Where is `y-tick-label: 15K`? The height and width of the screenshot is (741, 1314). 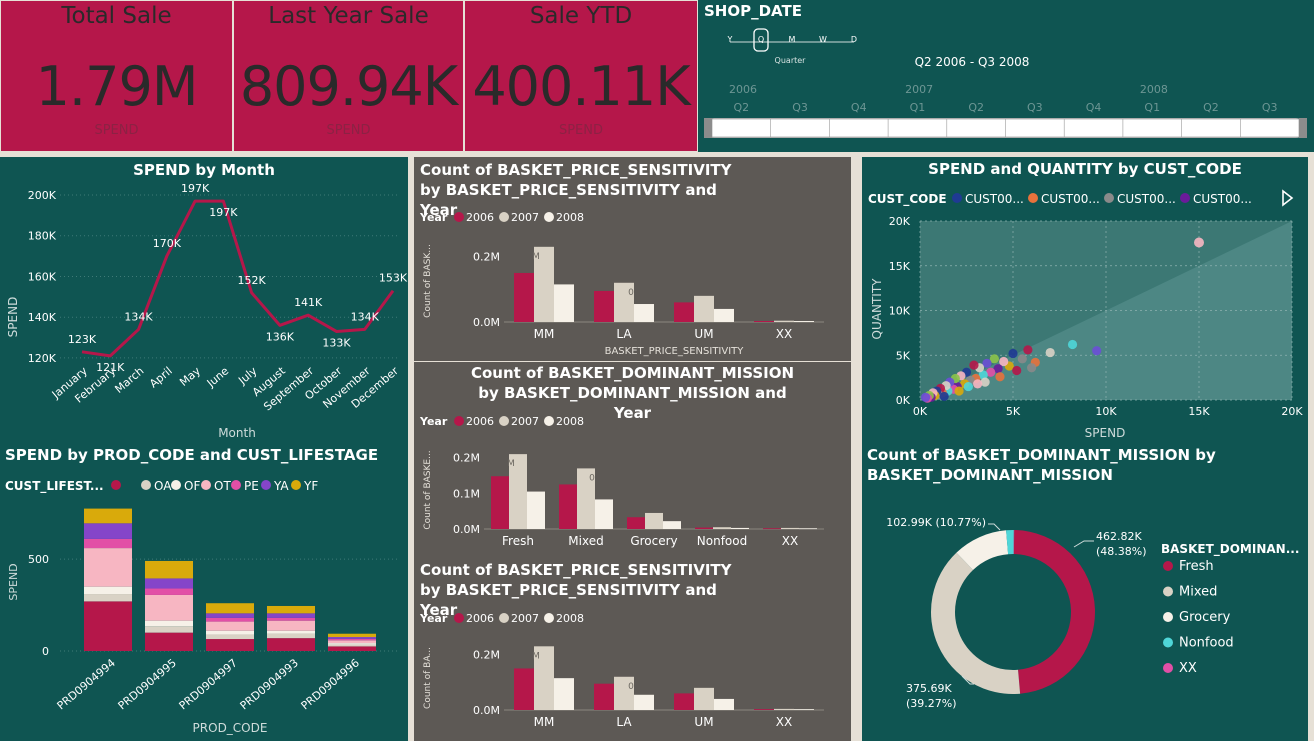 y-tick-label: 15K is located at coordinates (900, 266).